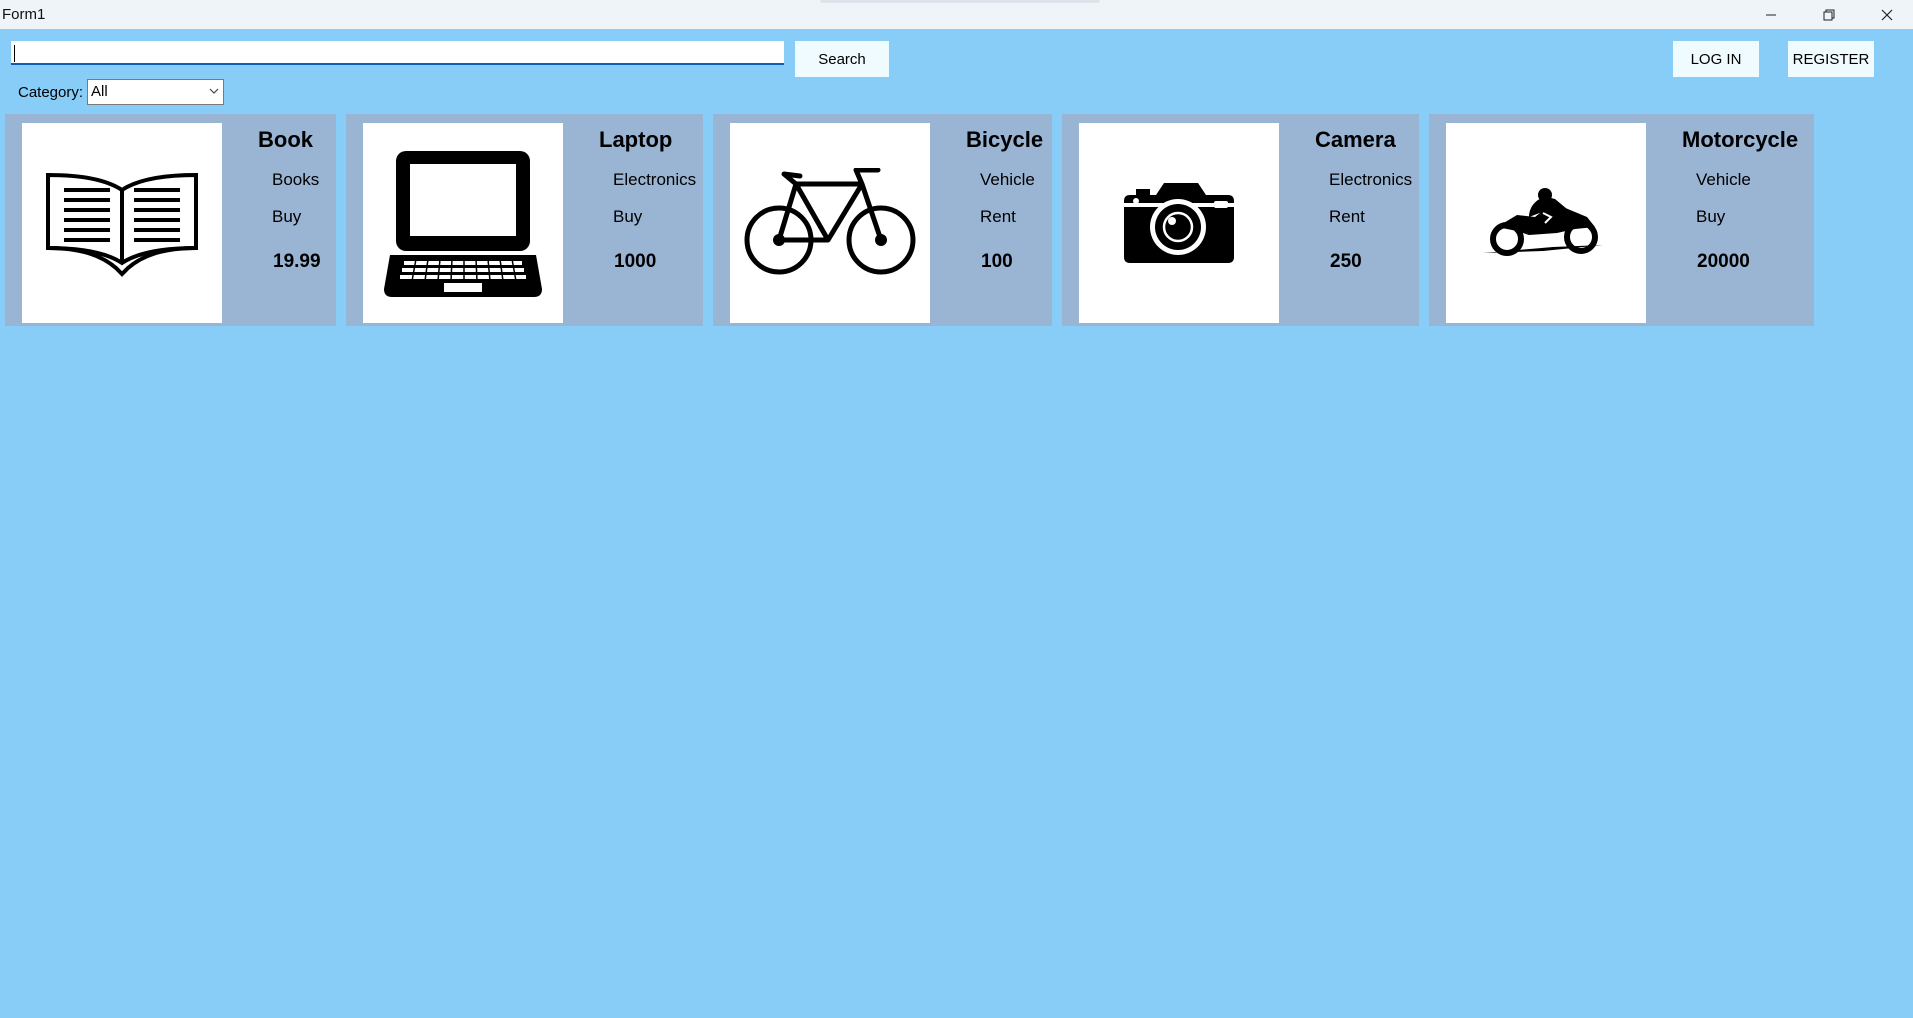  I want to click on chevron-down-icon, so click(214, 91).